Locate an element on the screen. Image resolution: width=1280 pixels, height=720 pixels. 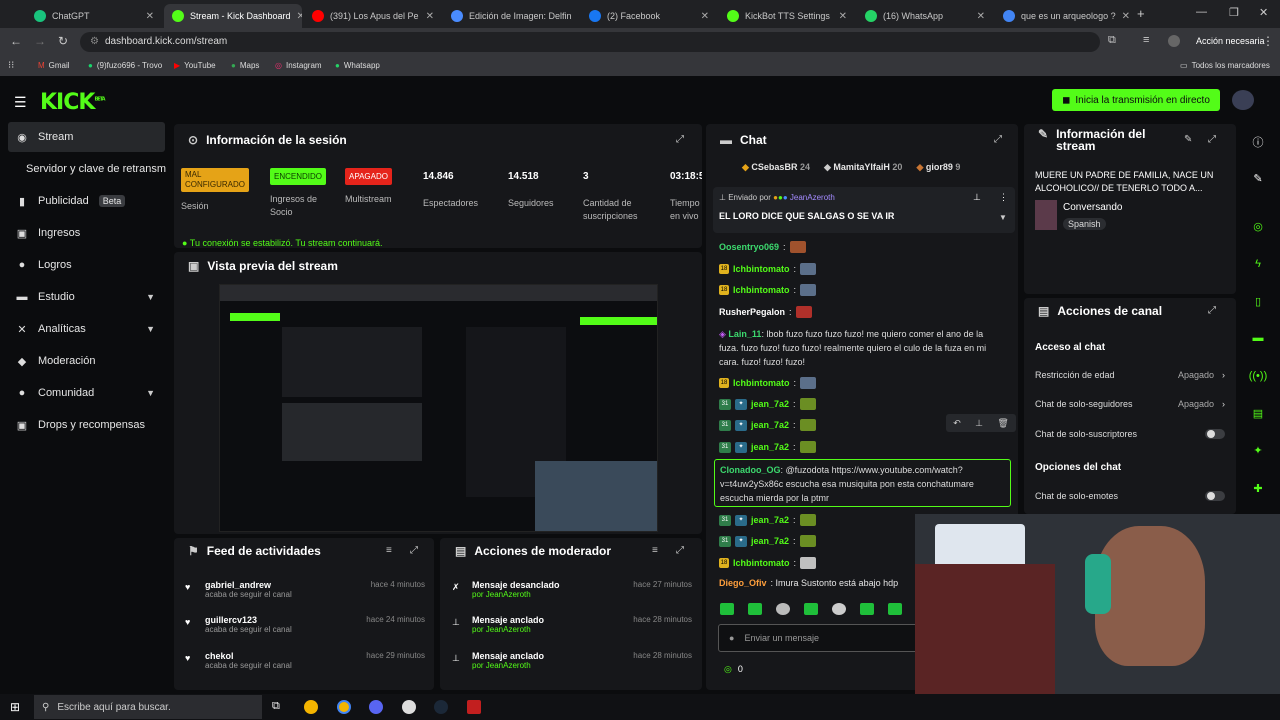
taskbar-search: ⚲ Escribe aquí para buscar. is located at coordinates (148, 707).